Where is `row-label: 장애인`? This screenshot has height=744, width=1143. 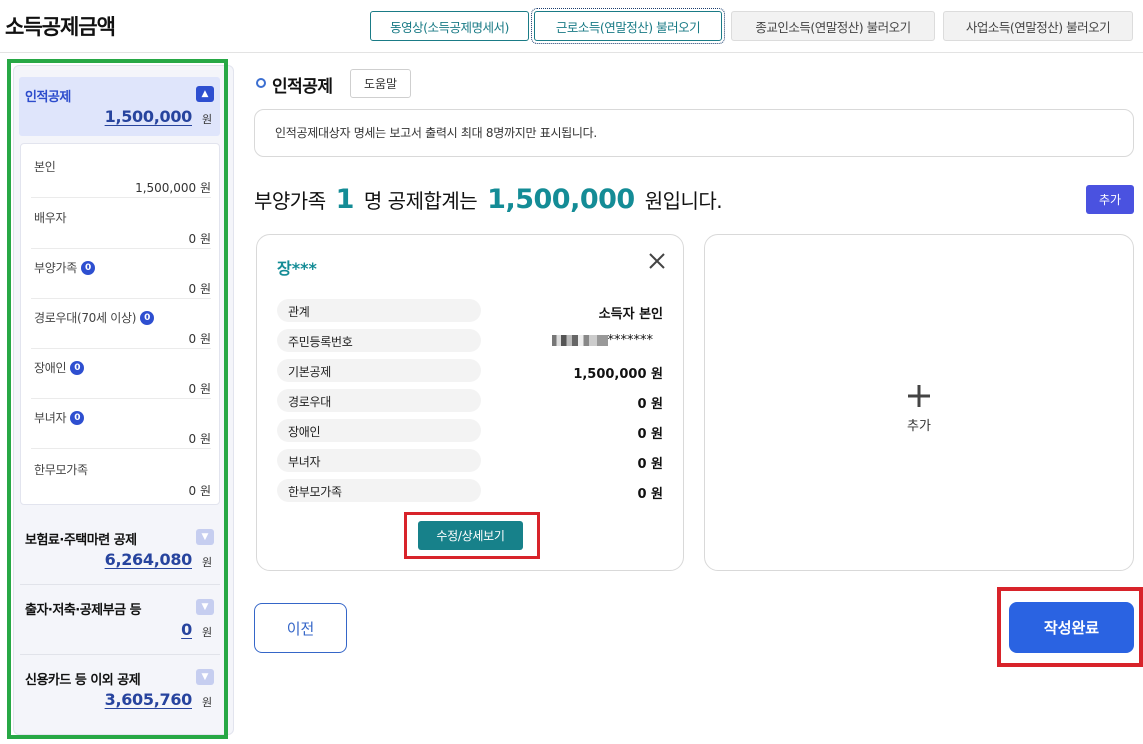 row-label: 장애인 is located at coordinates (379, 430).